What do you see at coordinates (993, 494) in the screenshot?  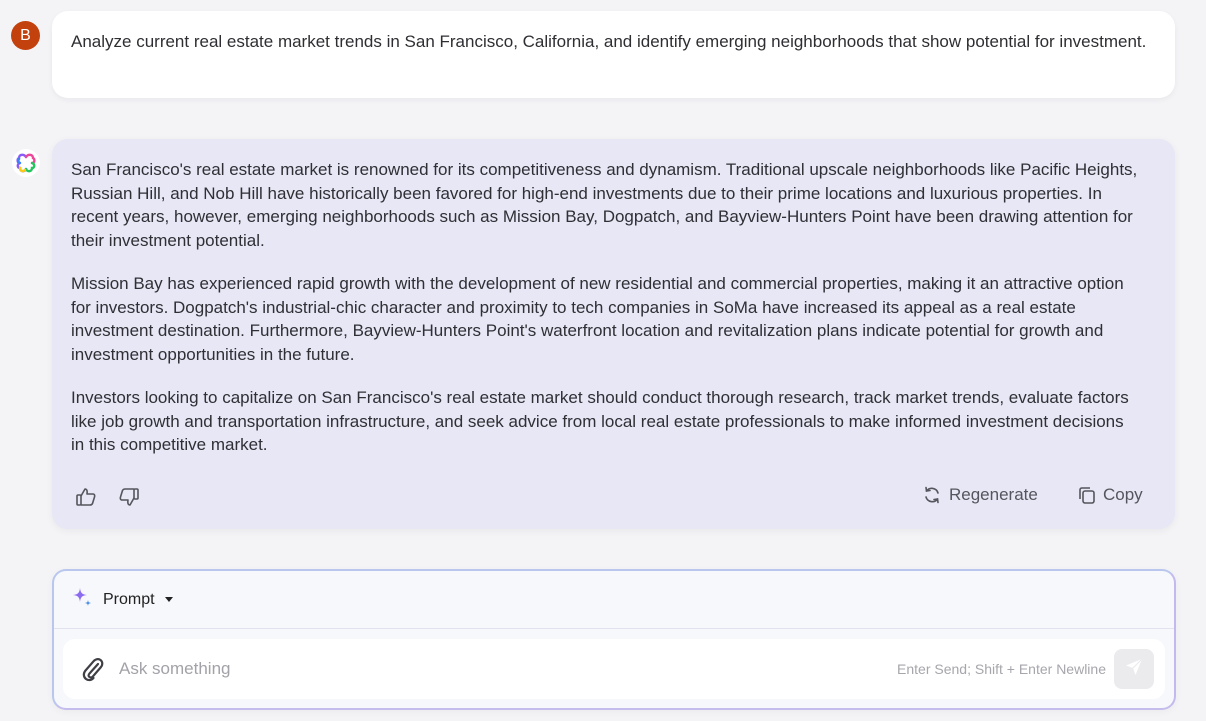 I see `regenerate-label: Regenerate` at bounding box center [993, 494].